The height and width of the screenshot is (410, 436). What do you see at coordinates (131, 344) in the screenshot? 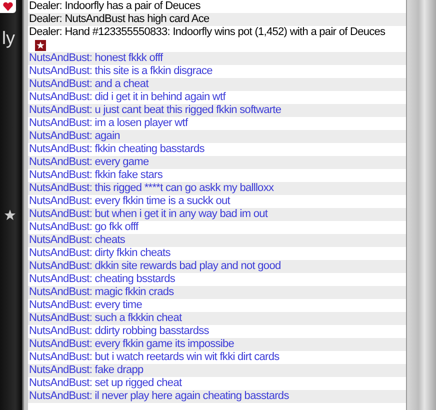
I see `chat-message: NutsAndBust: every fkkin game its impossibe` at bounding box center [131, 344].